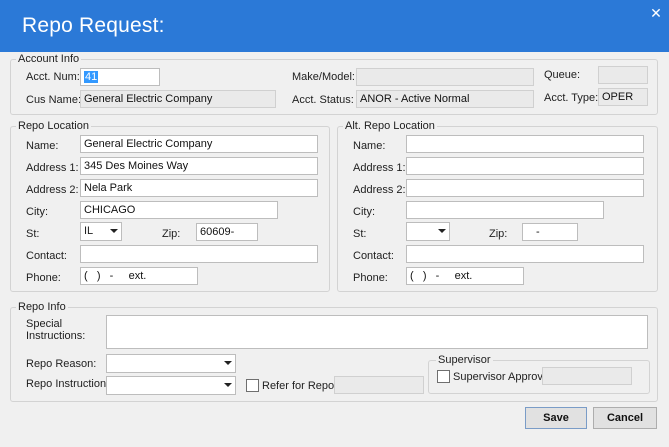 Image resolution: width=669 pixels, height=447 pixels. Describe the element at coordinates (390, 126) in the screenshot. I see `alt-repo-location-legend: Alt. Repo Location` at that location.